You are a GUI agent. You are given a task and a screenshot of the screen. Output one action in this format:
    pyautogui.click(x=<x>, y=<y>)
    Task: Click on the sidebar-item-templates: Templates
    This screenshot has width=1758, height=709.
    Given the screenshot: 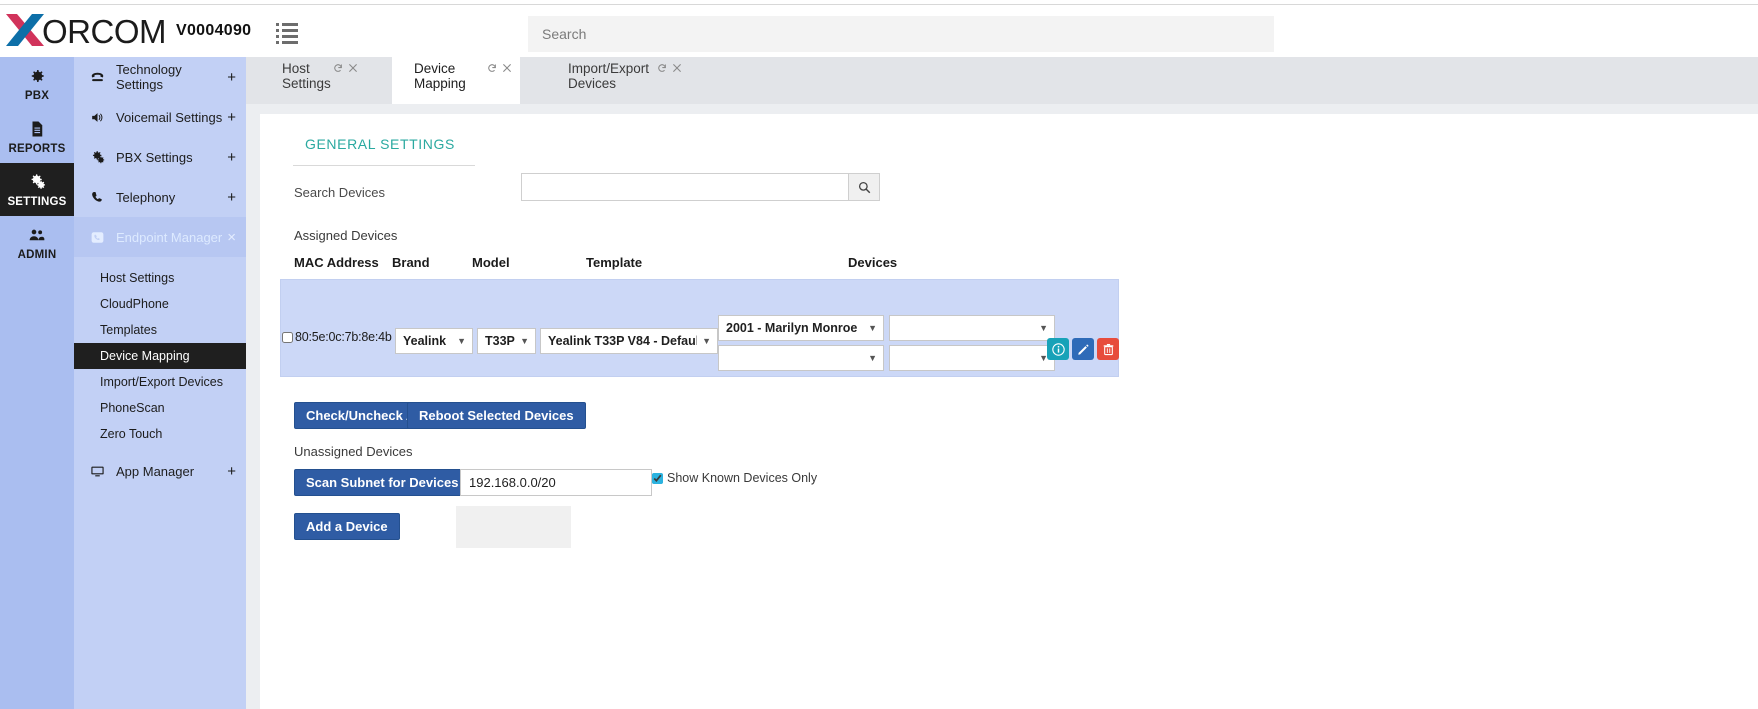 What is the action you would take?
    pyautogui.click(x=160, y=330)
    